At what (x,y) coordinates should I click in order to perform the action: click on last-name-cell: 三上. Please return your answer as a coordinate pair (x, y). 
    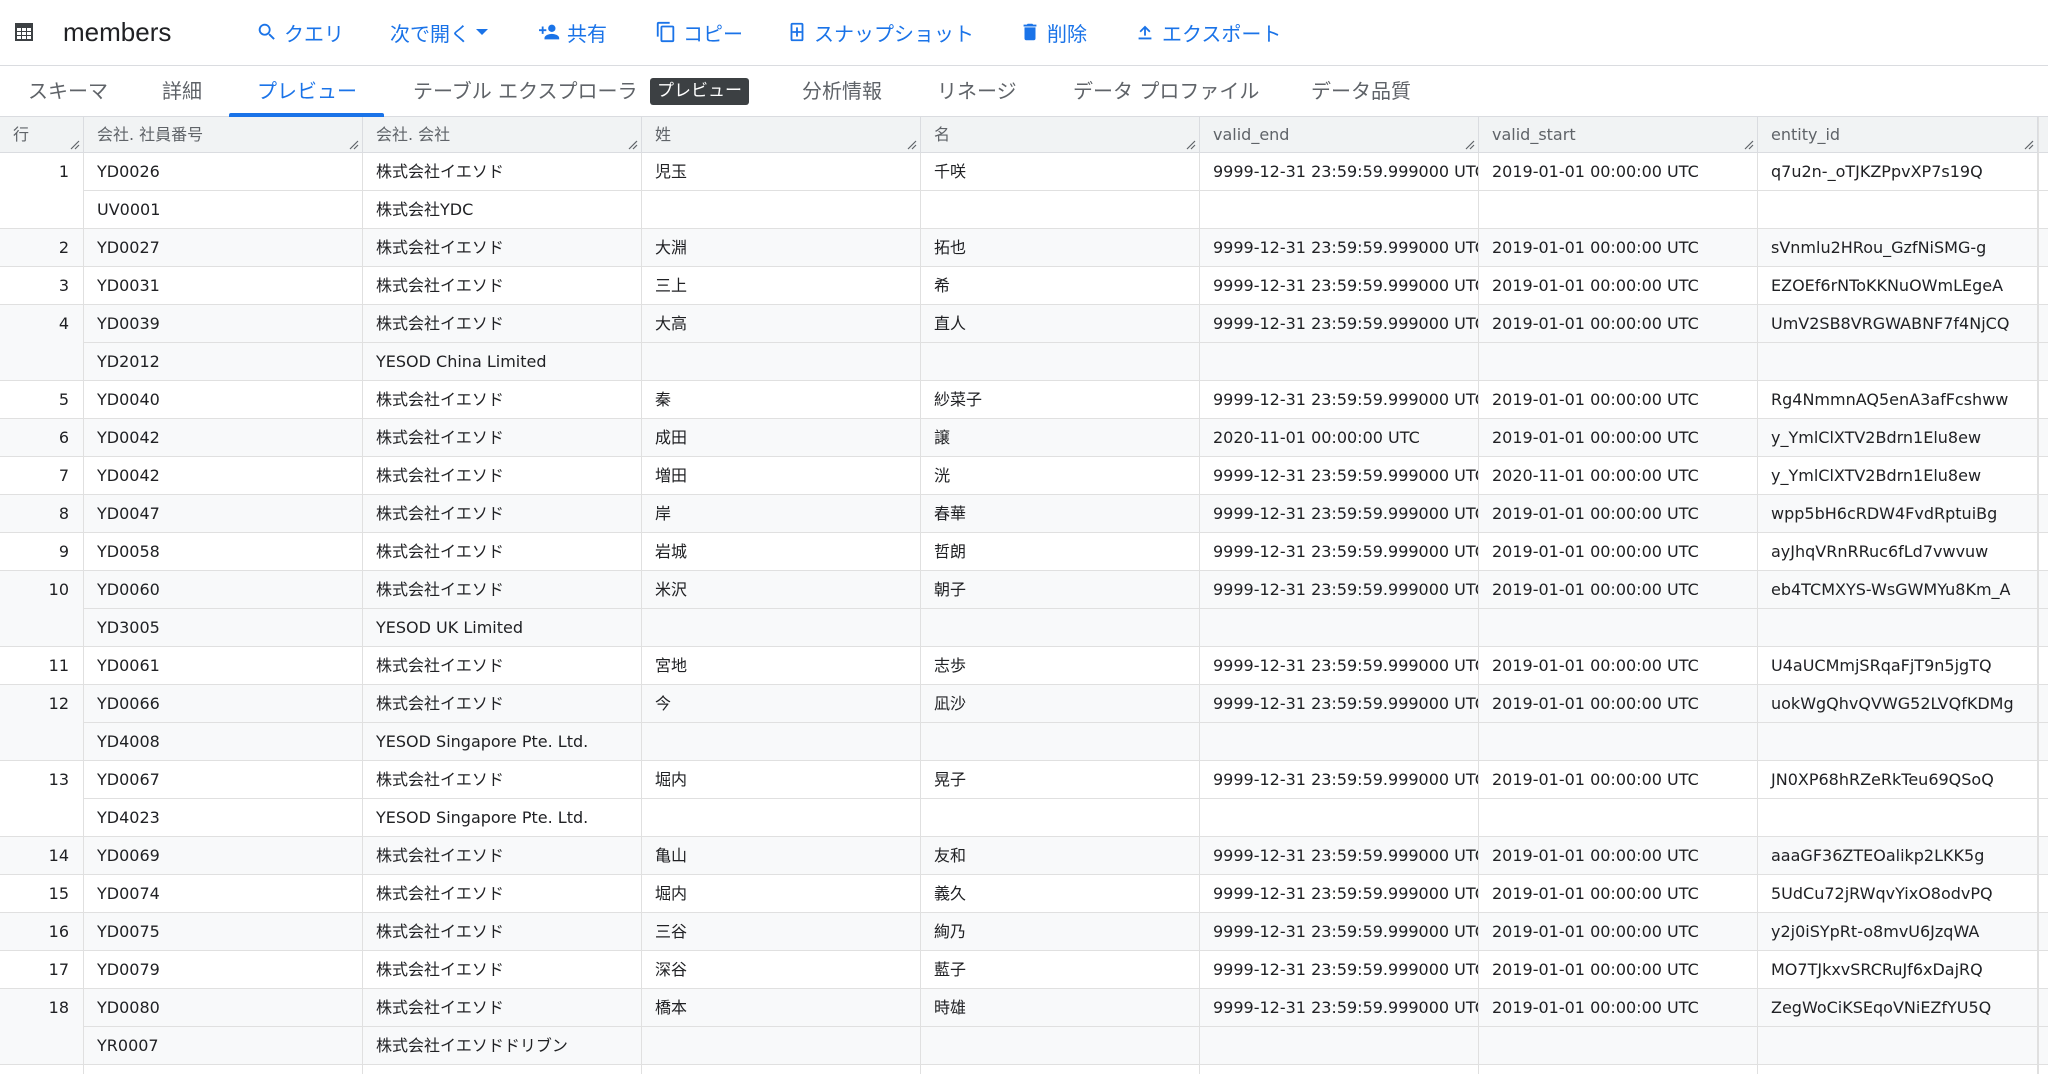
    Looking at the image, I should click on (781, 286).